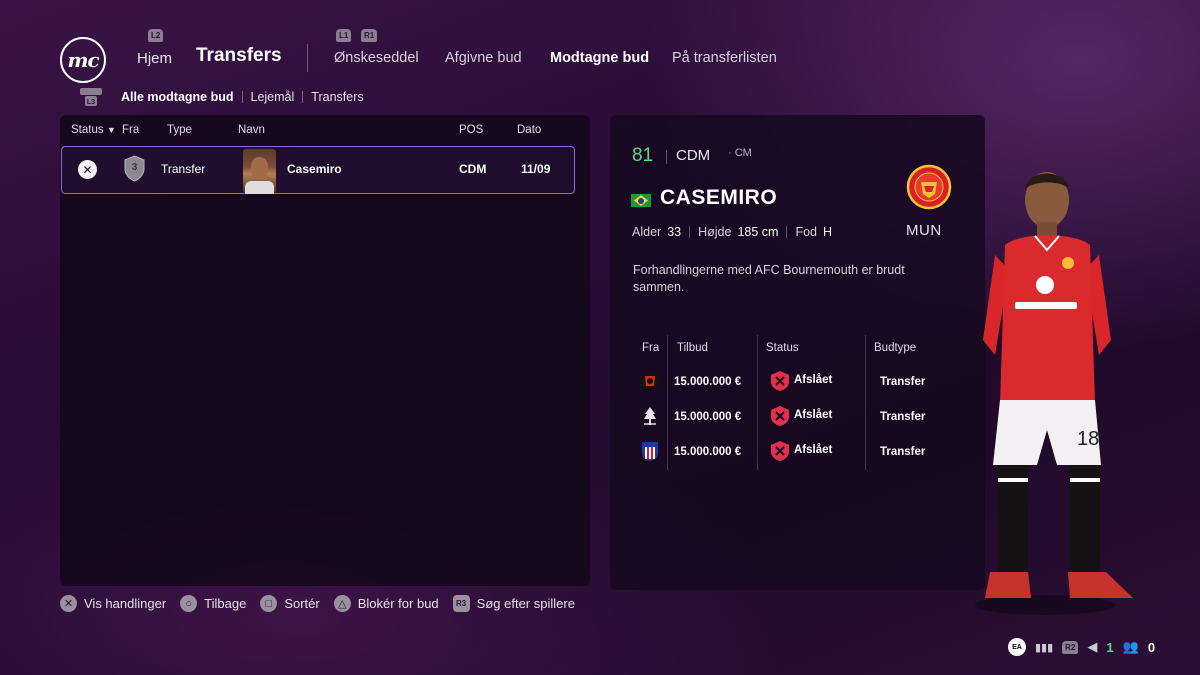 The width and height of the screenshot is (1200, 675). I want to click on search-players-button: R3 Søg efter spillere, so click(513, 603).